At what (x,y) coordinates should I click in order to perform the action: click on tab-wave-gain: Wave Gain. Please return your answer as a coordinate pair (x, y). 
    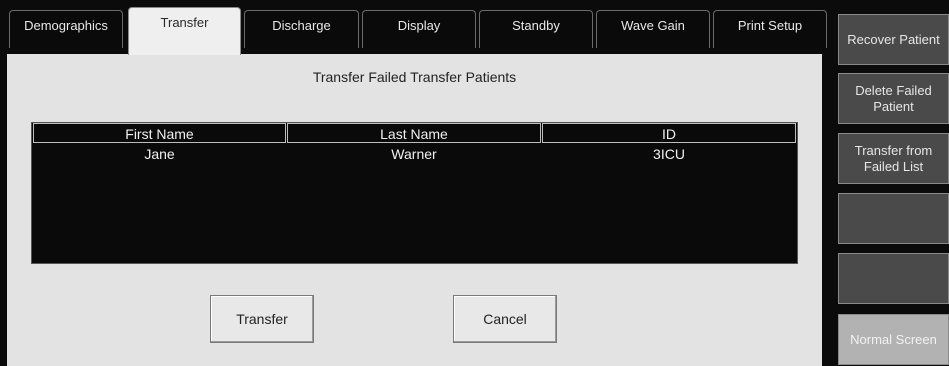
    Looking at the image, I should click on (653, 29).